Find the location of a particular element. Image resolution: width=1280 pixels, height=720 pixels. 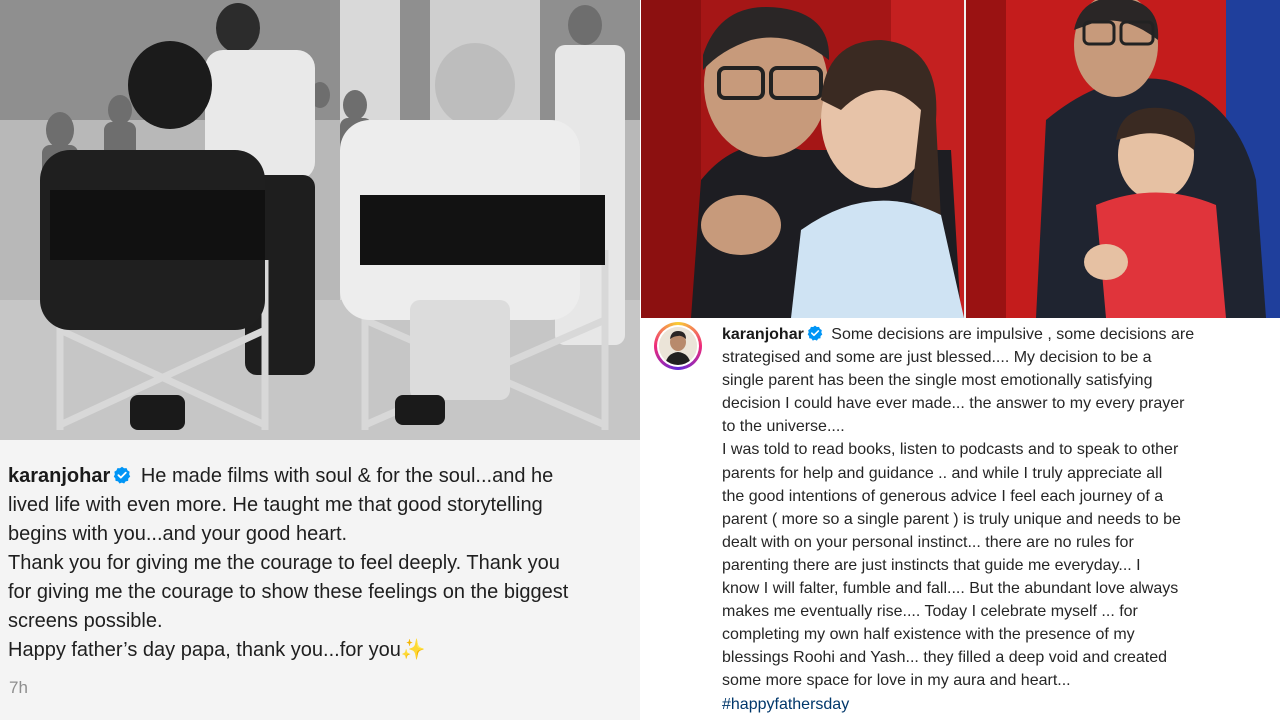

avatar-image is located at coordinates (678, 346).